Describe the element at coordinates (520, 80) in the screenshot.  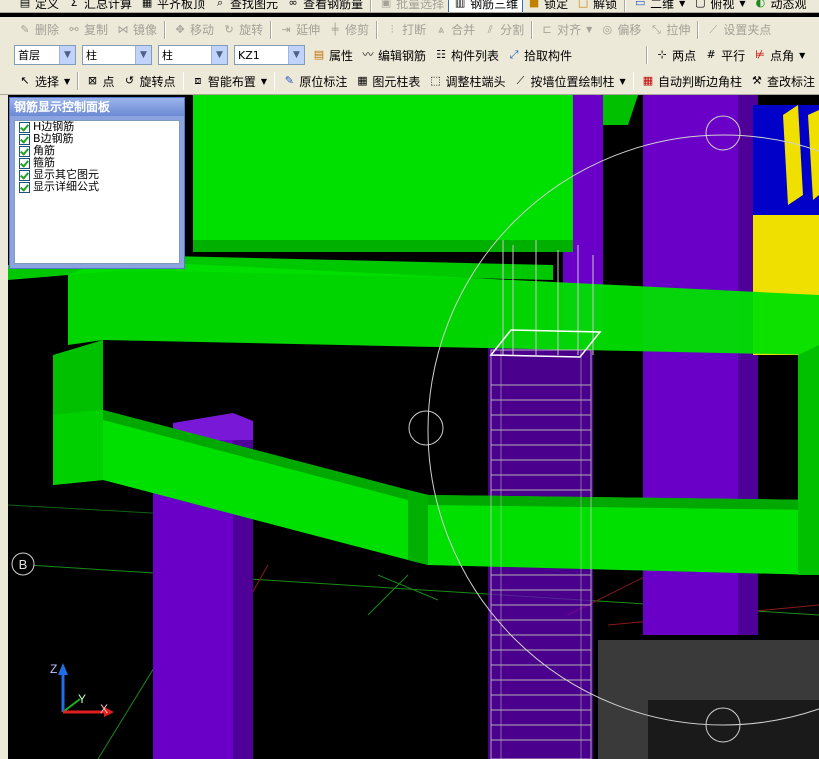
I see `wall-icon: ⟋` at that location.